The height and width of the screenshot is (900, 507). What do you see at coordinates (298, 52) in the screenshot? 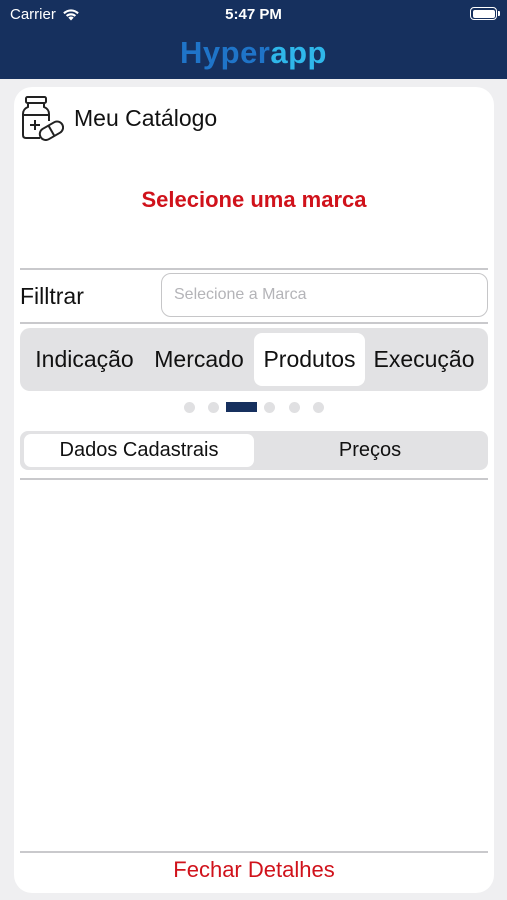
I see `logo-text-app: app` at bounding box center [298, 52].